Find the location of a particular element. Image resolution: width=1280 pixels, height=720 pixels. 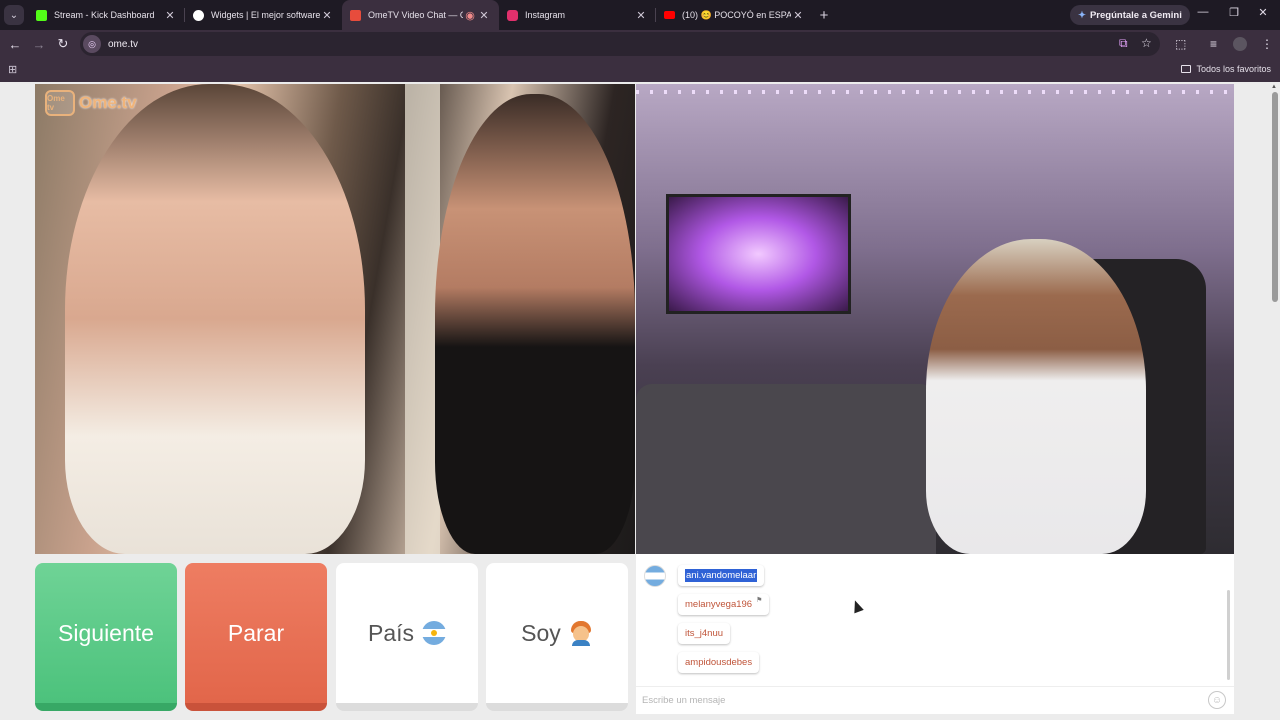

recording-icon: ◉ is located at coordinates (470, 15).